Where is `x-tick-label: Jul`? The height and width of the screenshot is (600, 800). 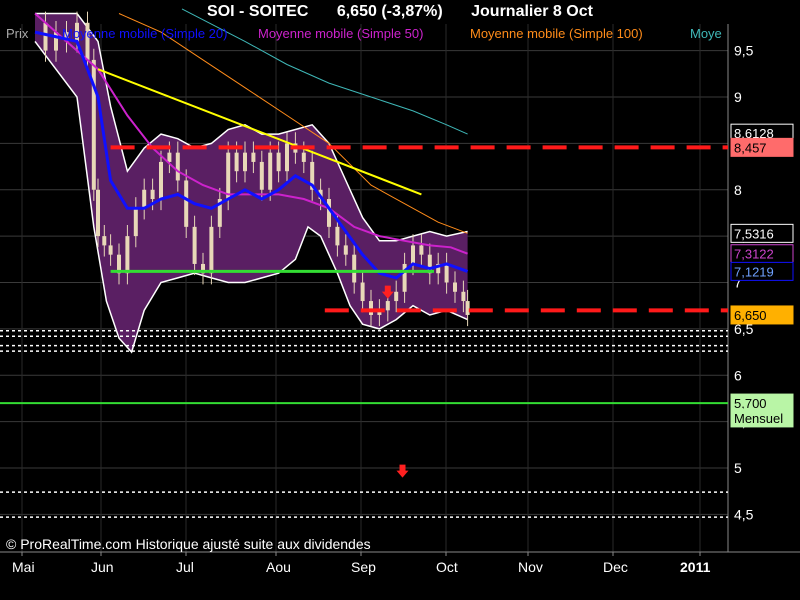 x-tick-label: Jul is located at coordinates (185, 567).